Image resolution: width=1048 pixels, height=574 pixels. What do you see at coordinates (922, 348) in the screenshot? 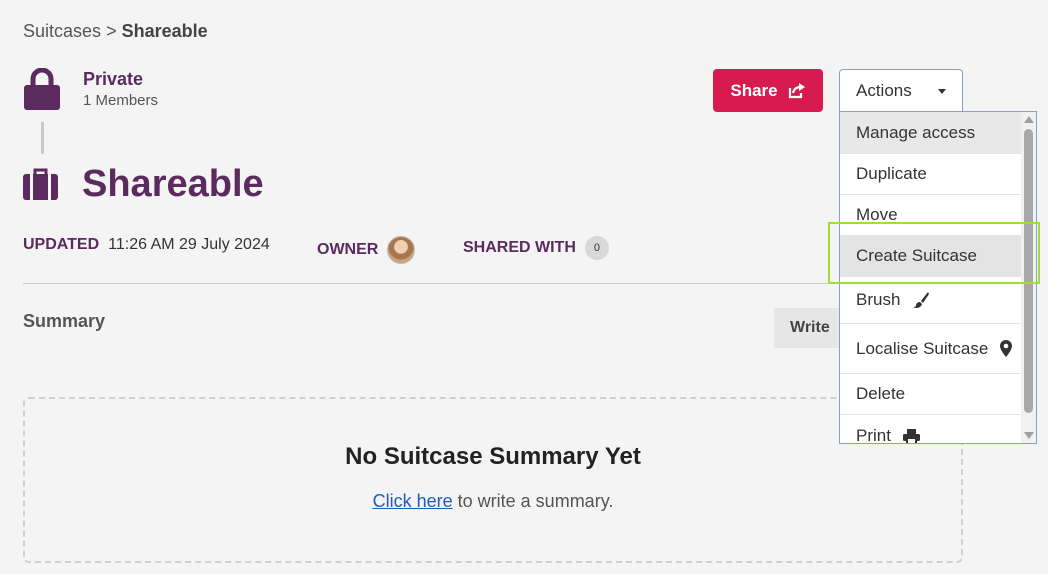
I see `menu-item-label: Localise Suitcase` at bounding box center [922, 348].